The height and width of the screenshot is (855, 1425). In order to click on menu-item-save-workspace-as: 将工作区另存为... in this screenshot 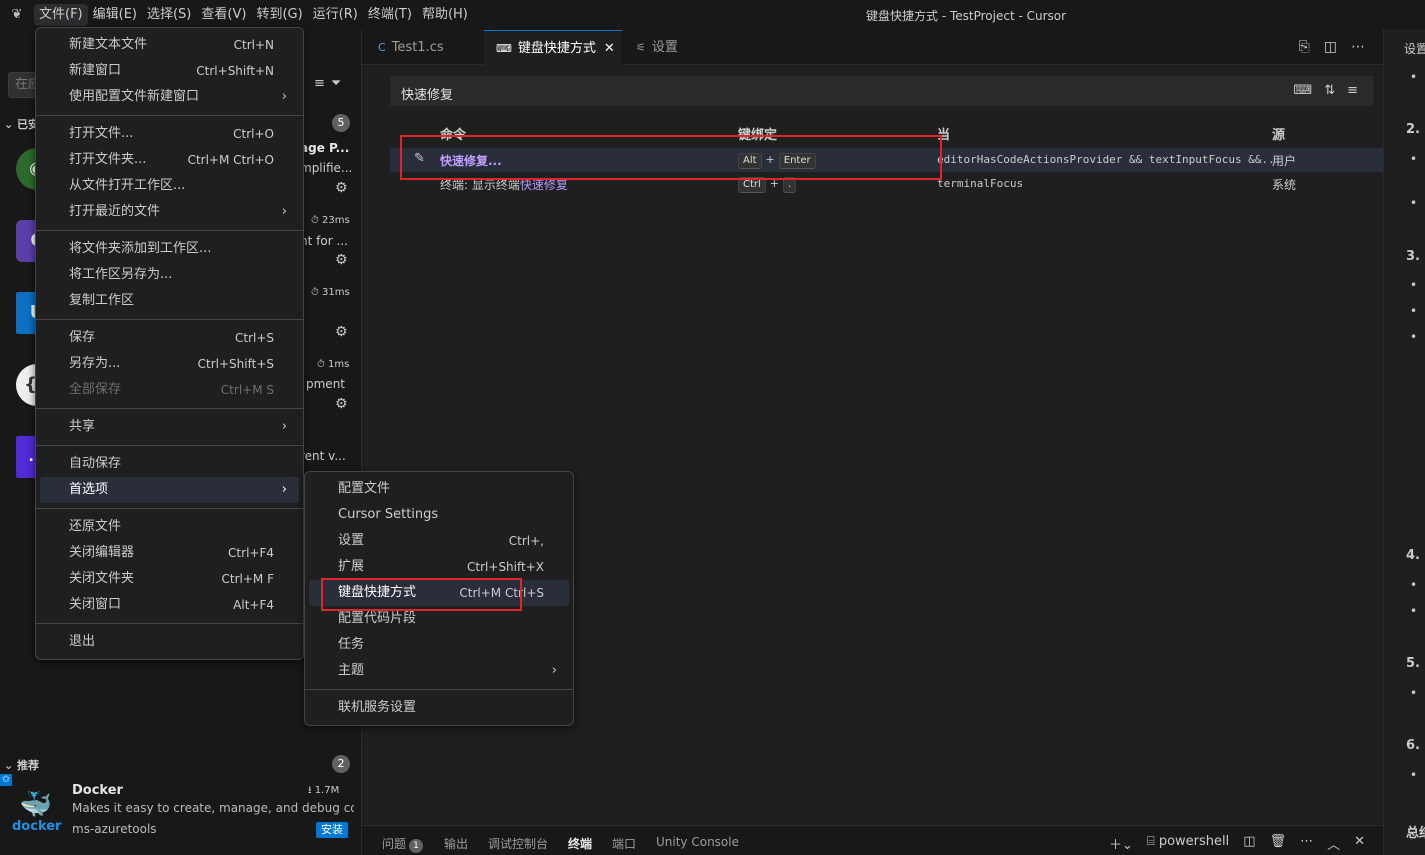, I will do `click(169, 275)`.